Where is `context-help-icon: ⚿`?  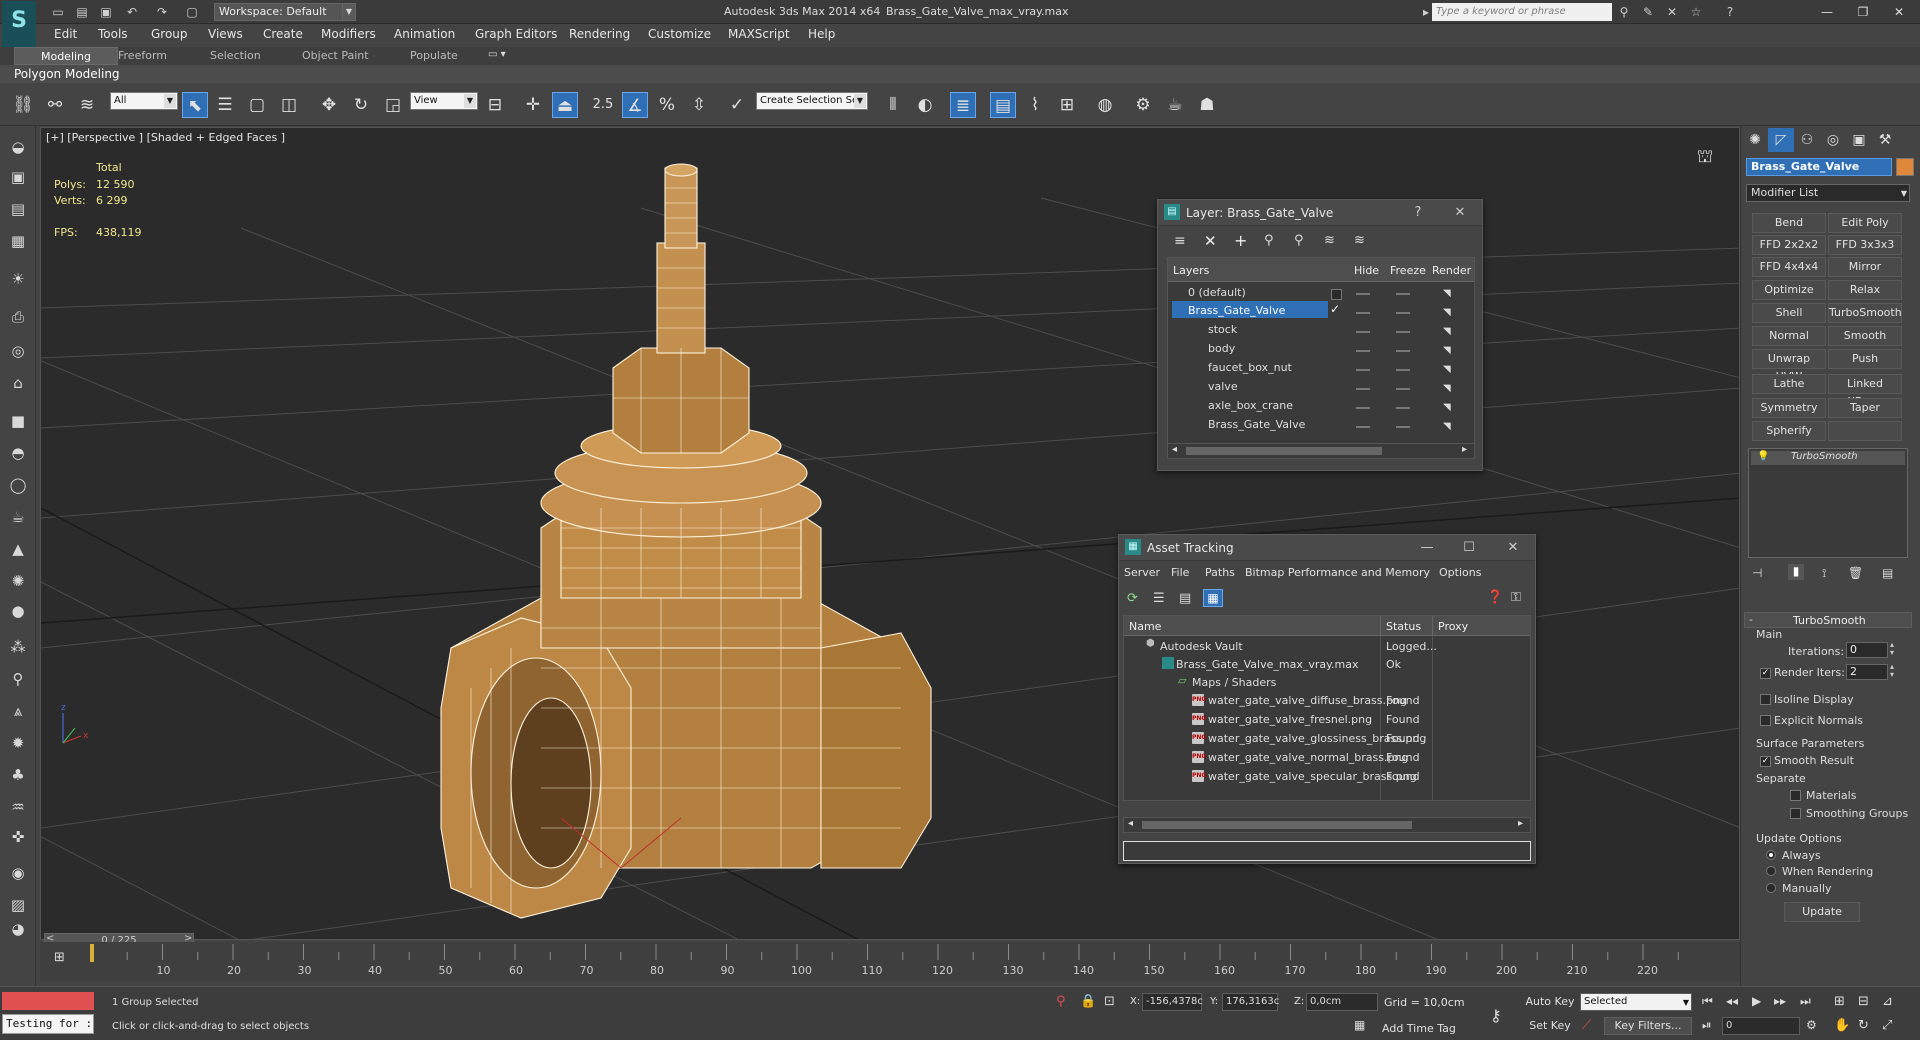 context-help-icon: ⚿ is located at coordinates (1516, 597).